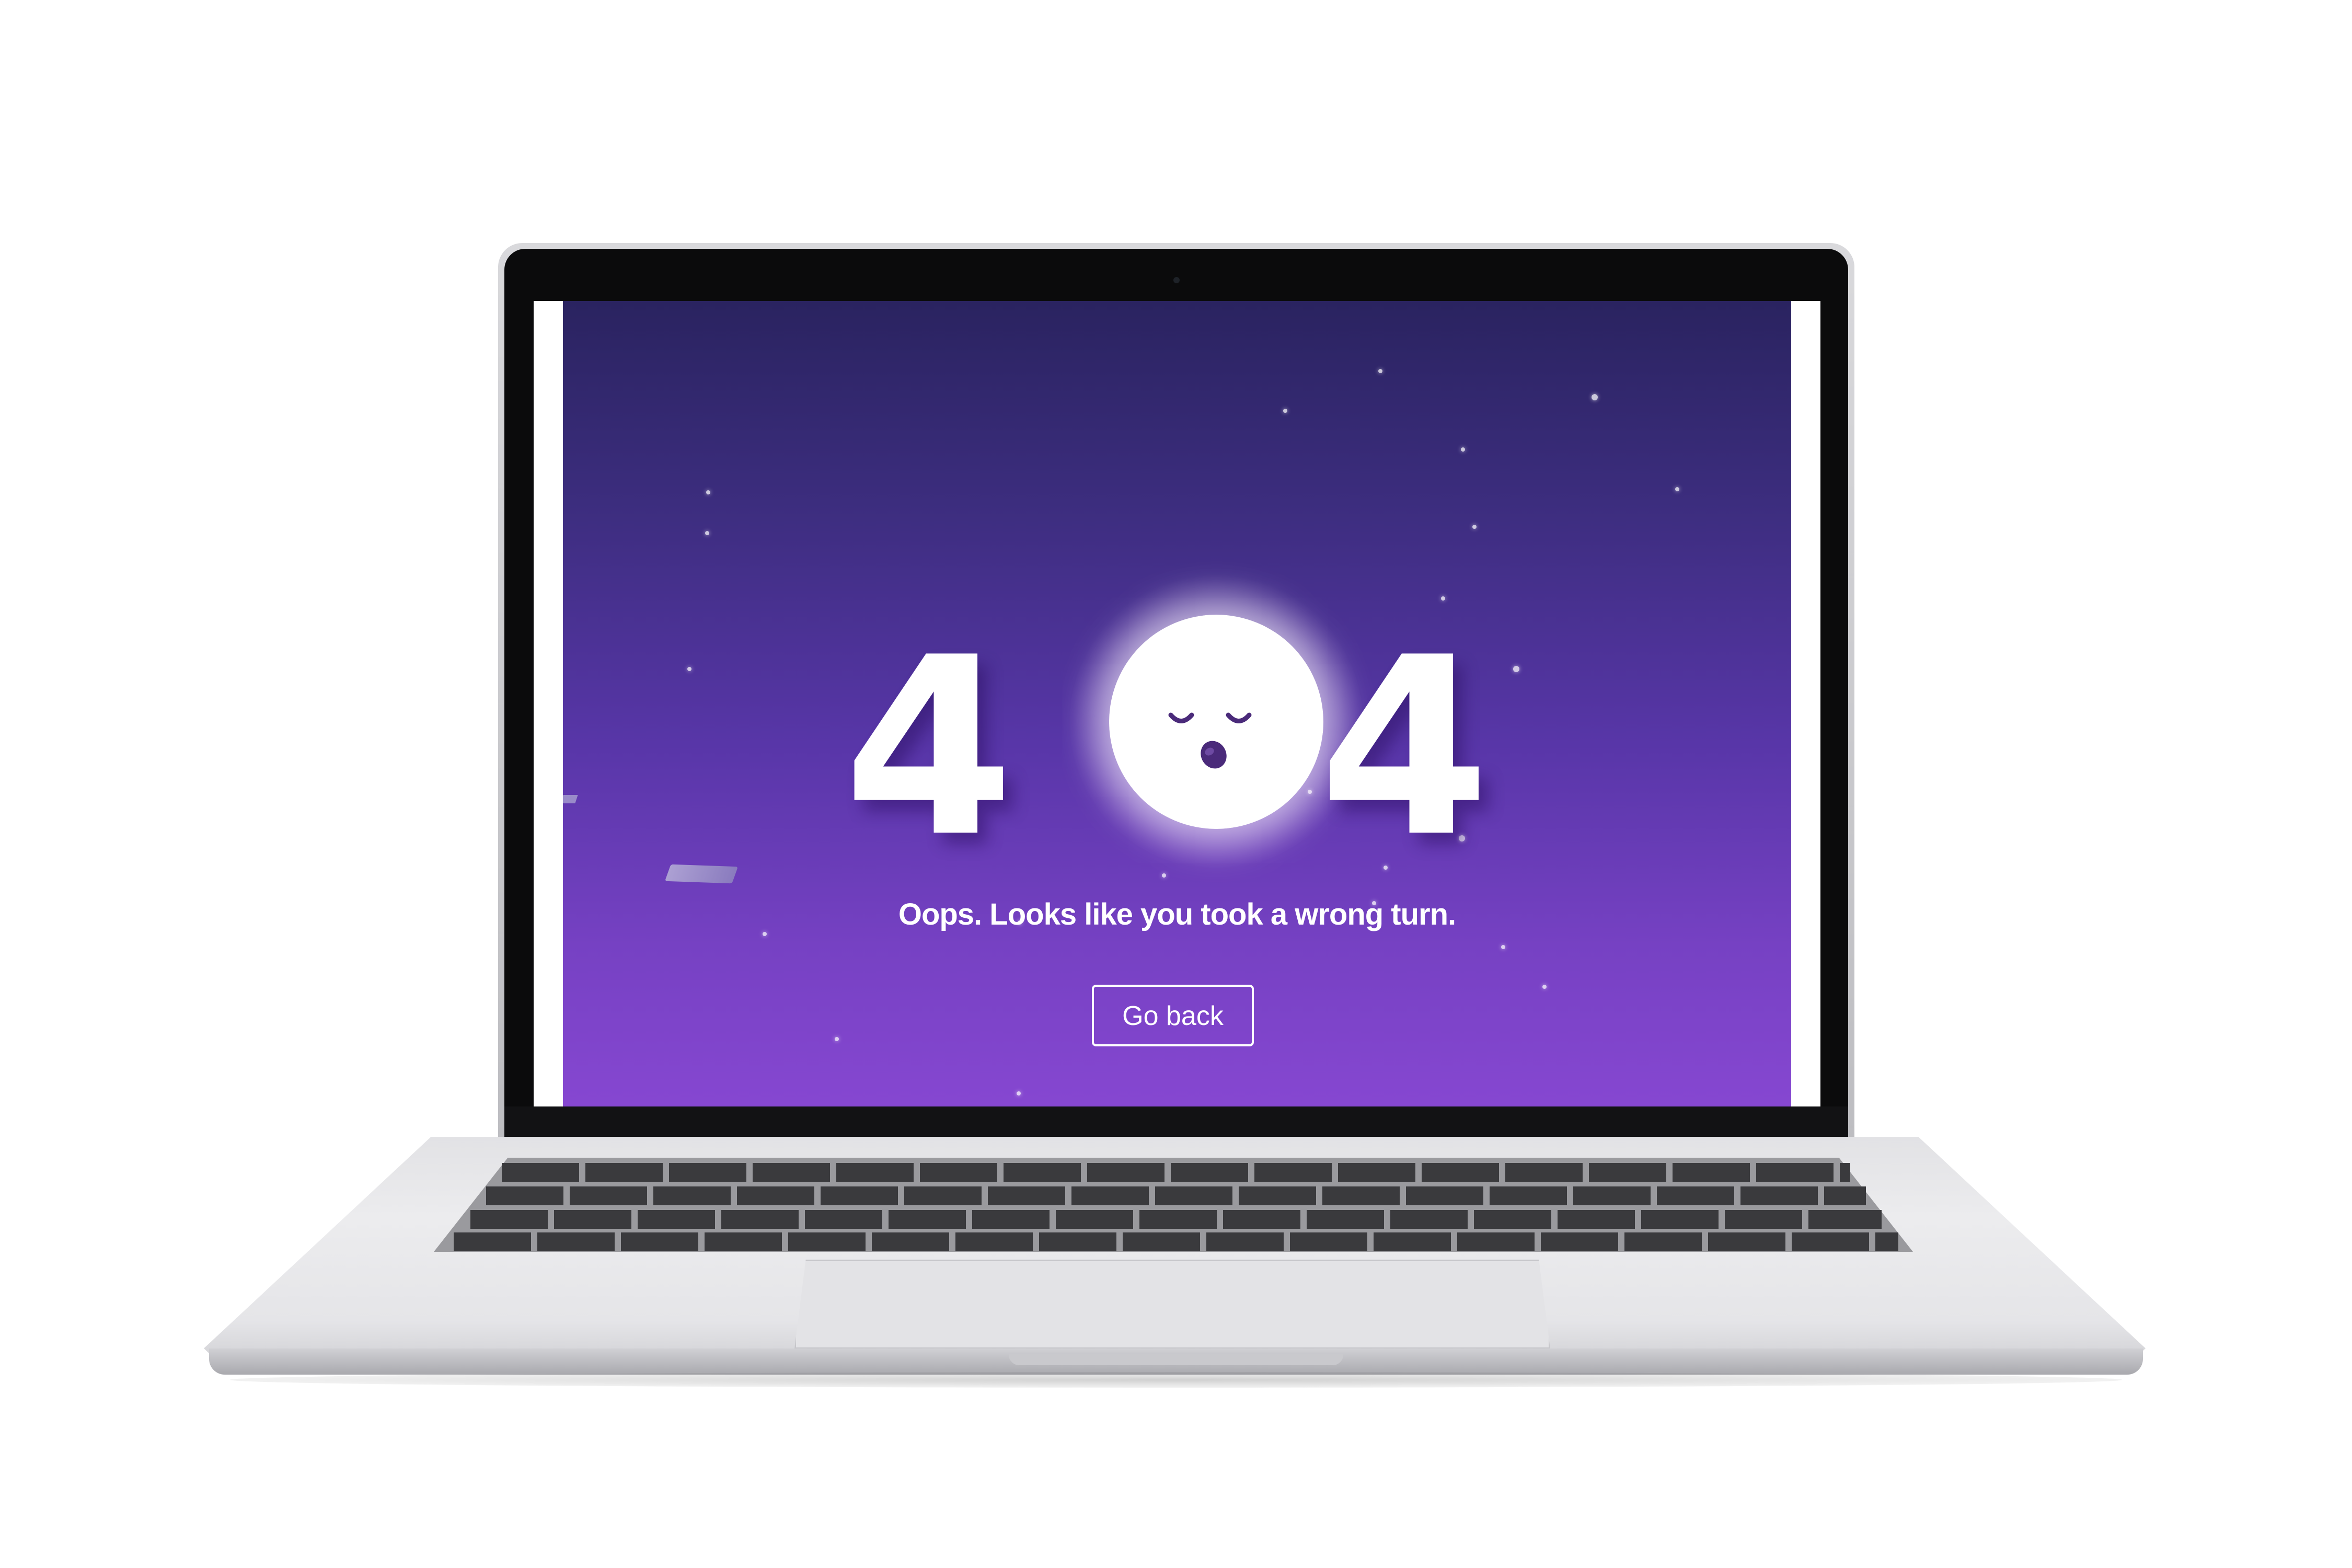  I want to click on webcam-icon, so click(1176, 280).